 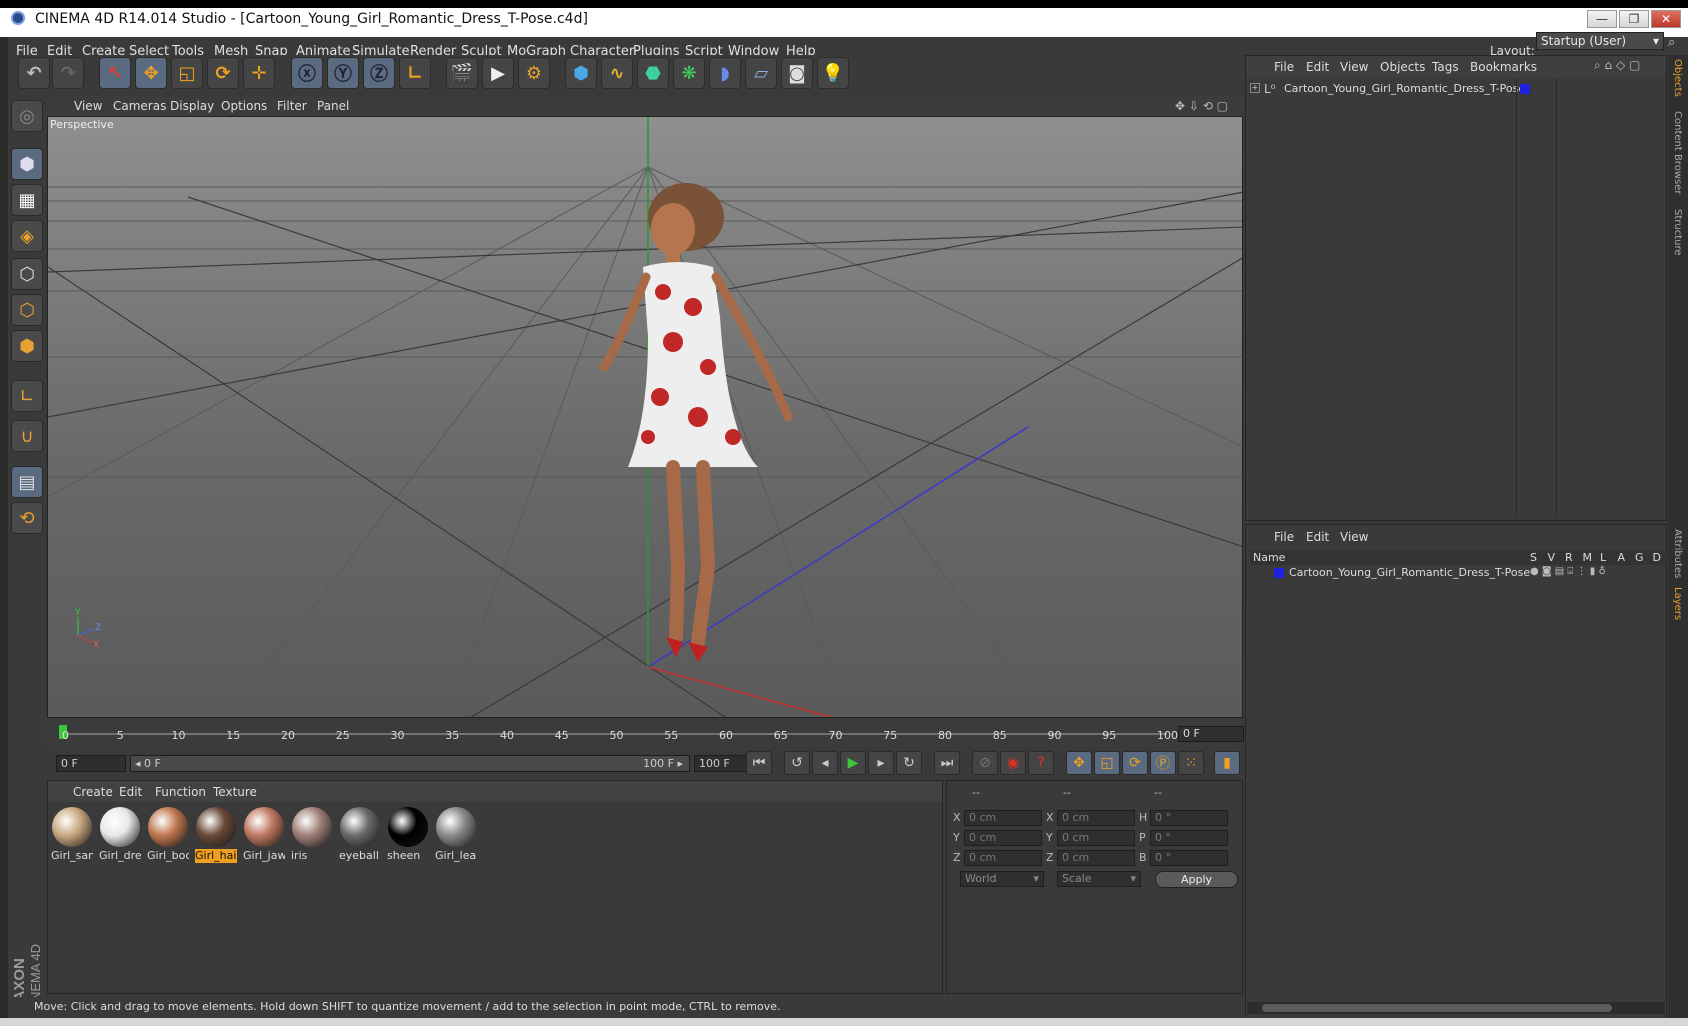 What do you see at coordinates (1099, 879) in the screenshot?
I see `coord-scale-dropdown: Scale ▾` at bounding box center [1099, 879].